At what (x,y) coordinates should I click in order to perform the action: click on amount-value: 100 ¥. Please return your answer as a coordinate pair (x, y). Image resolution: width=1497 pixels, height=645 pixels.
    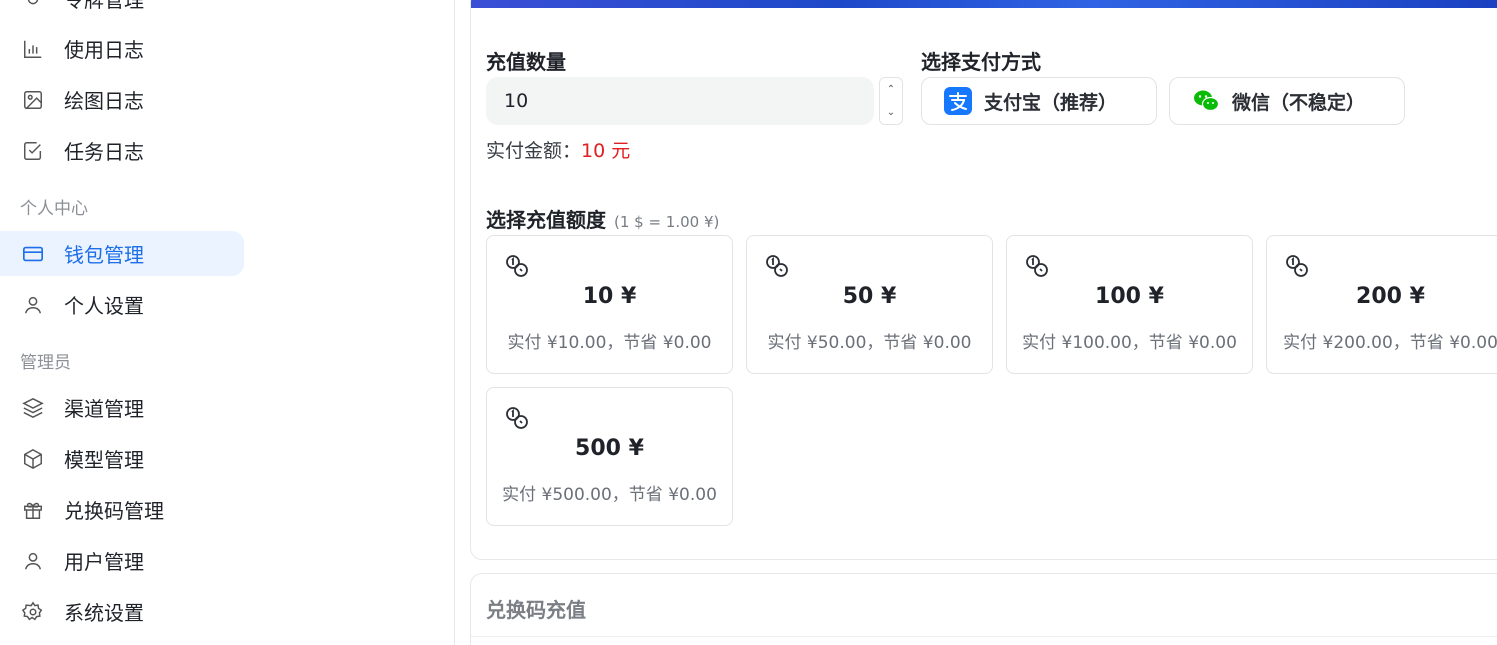
    Looking at the image, I should click on (1129, 296).